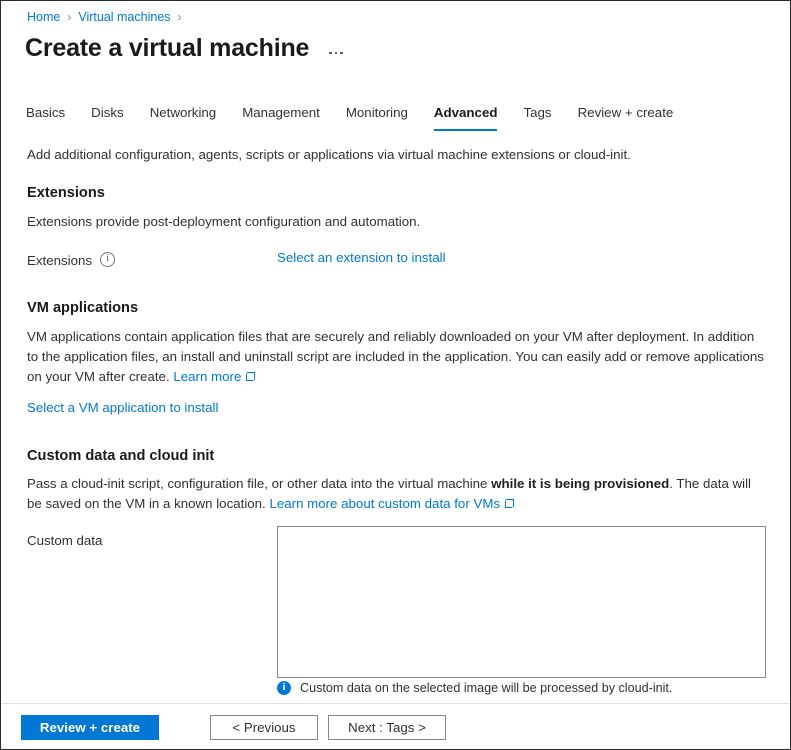 The width and height of the screenshot is (791, 750). I want to click on tab-basics: Basics, so click(52, 117).